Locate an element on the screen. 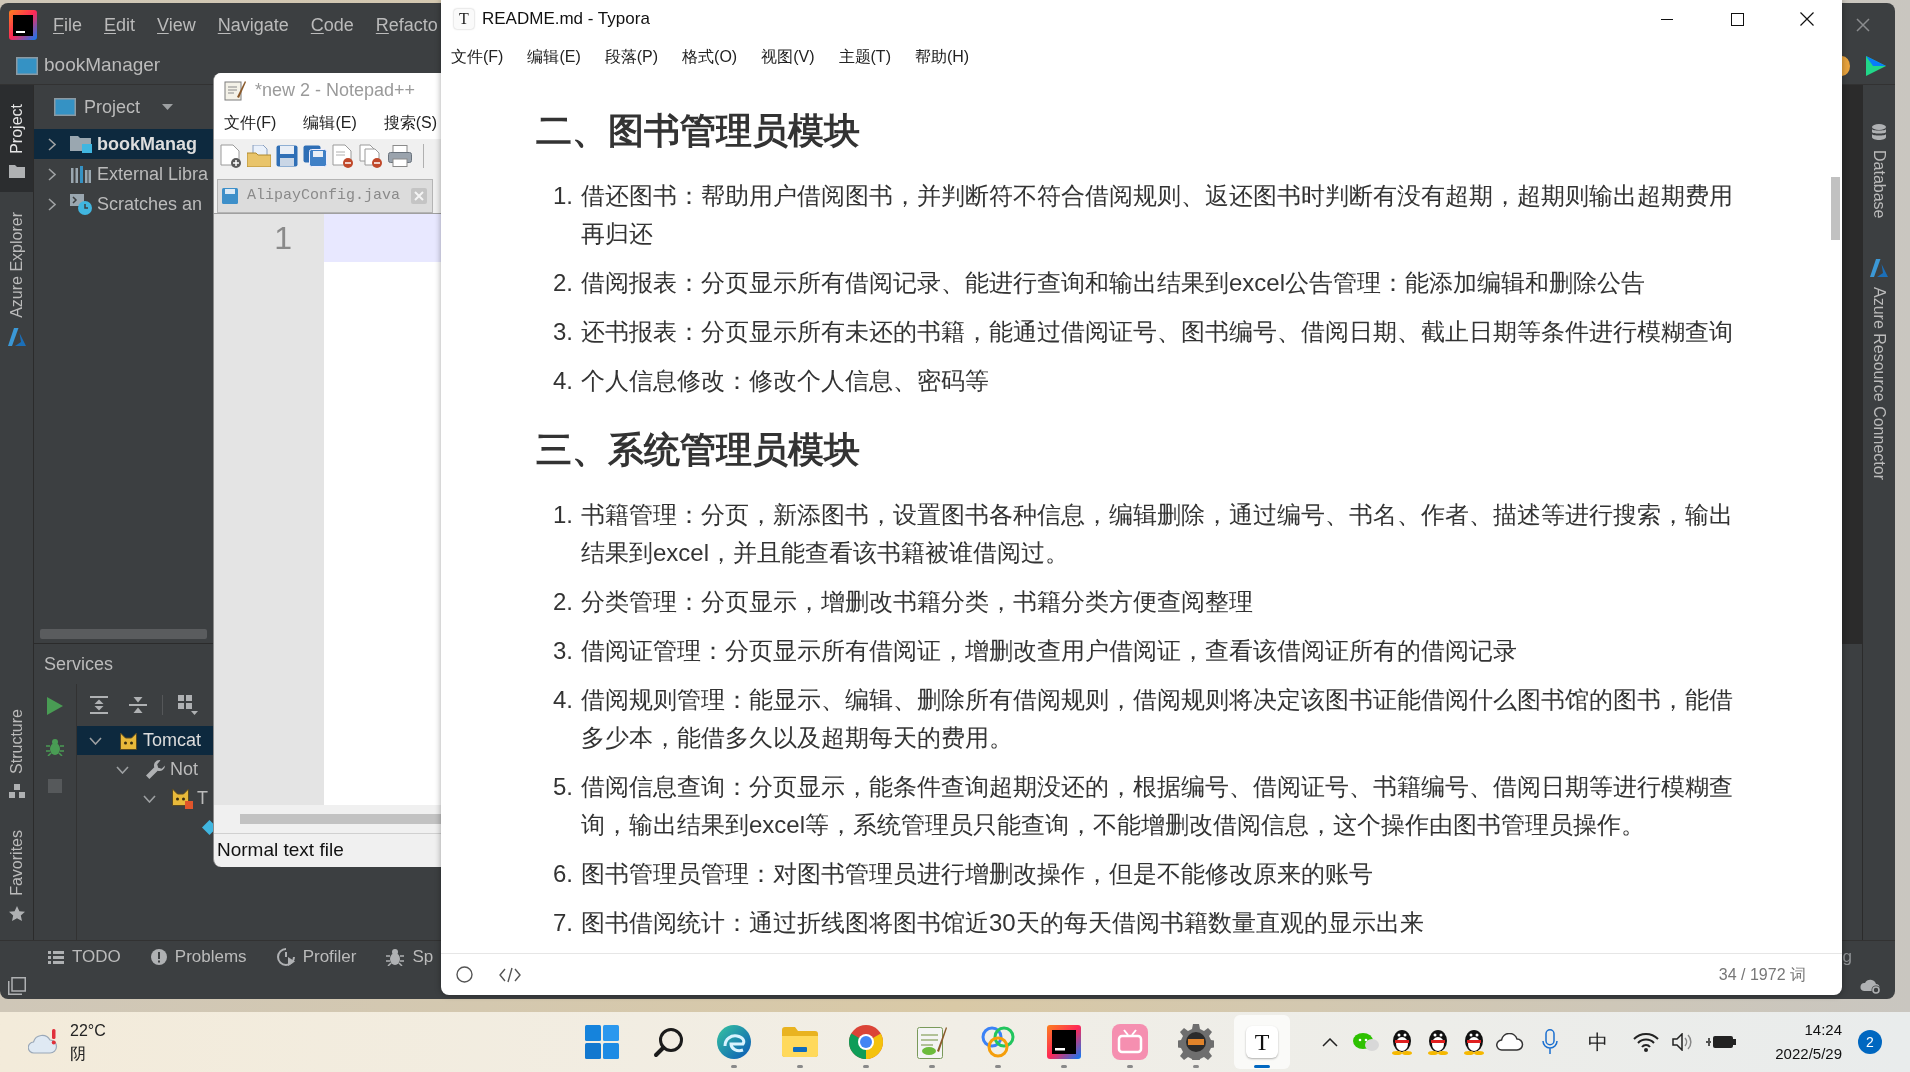 The width and height of the screenshot is (1910, 1072). microphone-icon is located at coordinates (1550, 1042).